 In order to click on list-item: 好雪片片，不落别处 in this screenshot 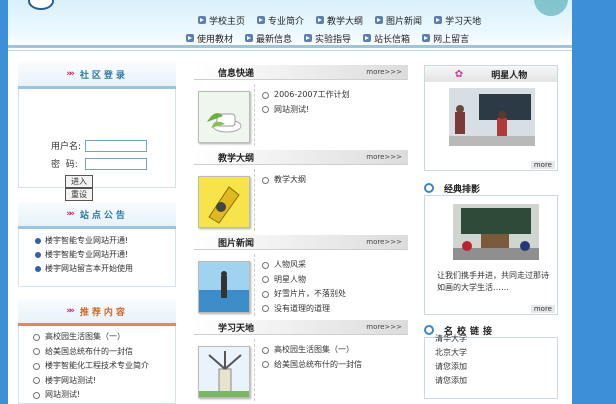, I will do `click(304, 294)`.